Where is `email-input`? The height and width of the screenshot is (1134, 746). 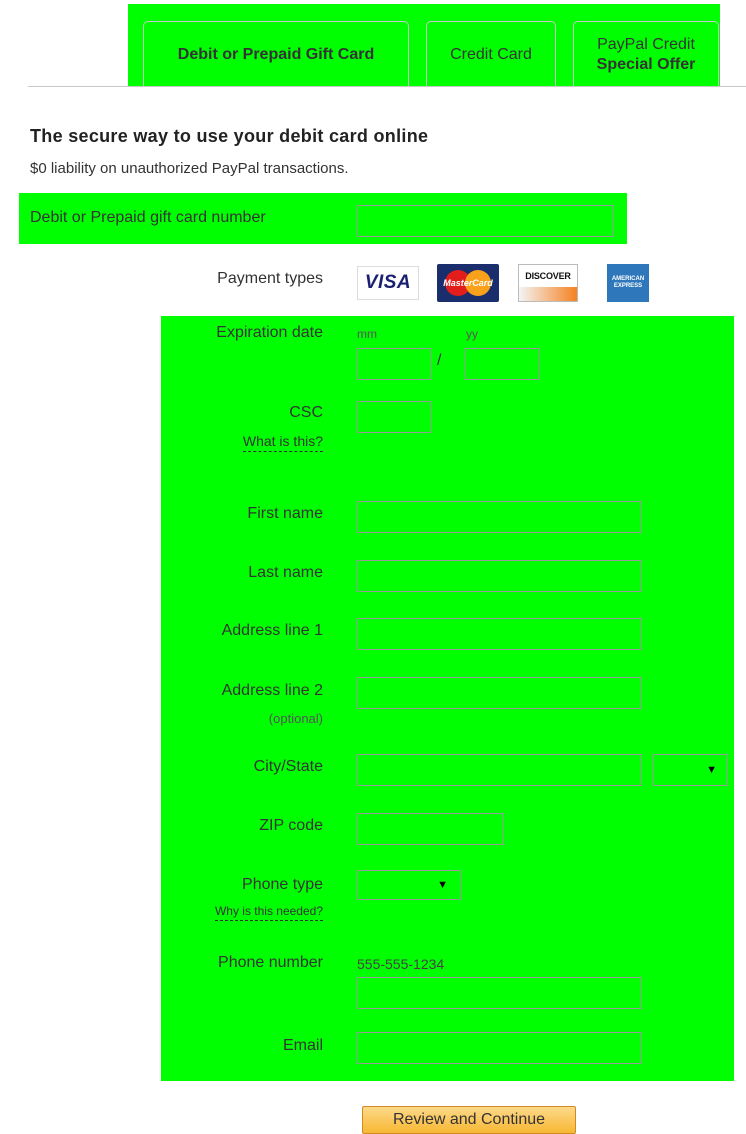 email-input is located at coordinates (499, 1048).